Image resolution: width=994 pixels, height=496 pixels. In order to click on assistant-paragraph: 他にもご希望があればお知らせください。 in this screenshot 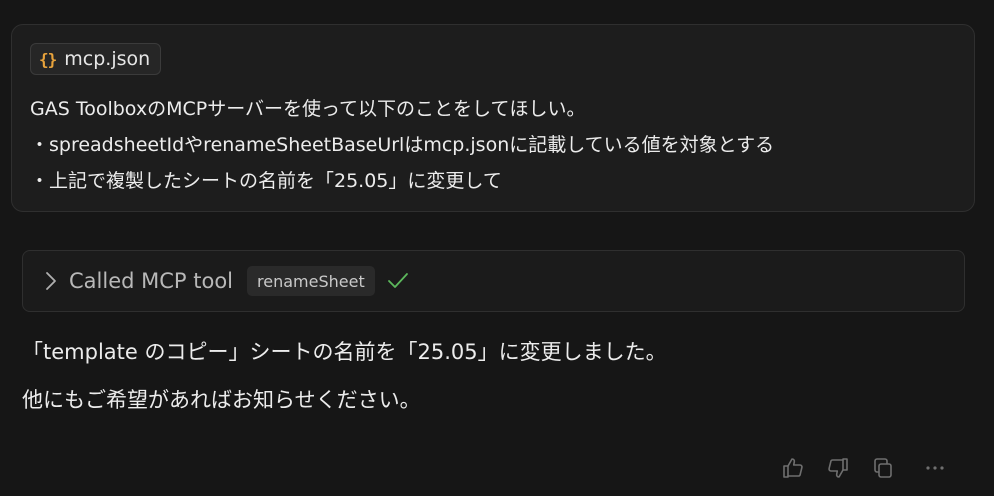, I will do `click(221, 400)`.